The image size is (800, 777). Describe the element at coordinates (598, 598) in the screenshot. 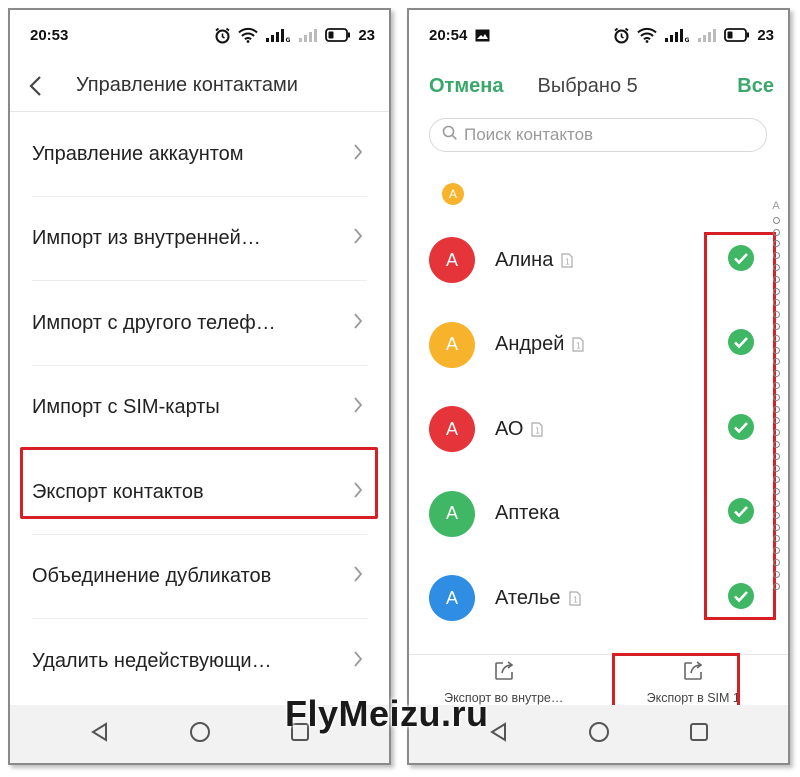

I see `contact-row: А Ателье 1` at that location.